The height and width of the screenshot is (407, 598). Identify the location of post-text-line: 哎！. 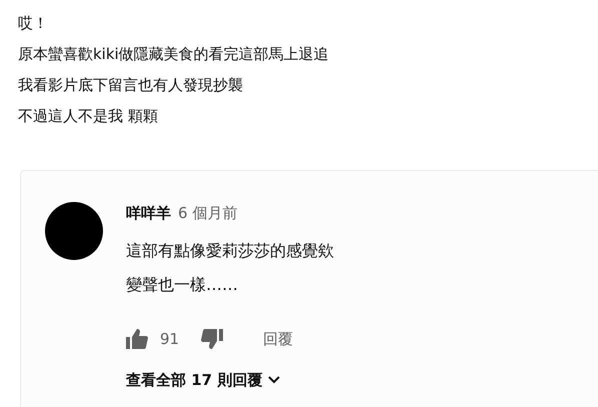
(33, 23).